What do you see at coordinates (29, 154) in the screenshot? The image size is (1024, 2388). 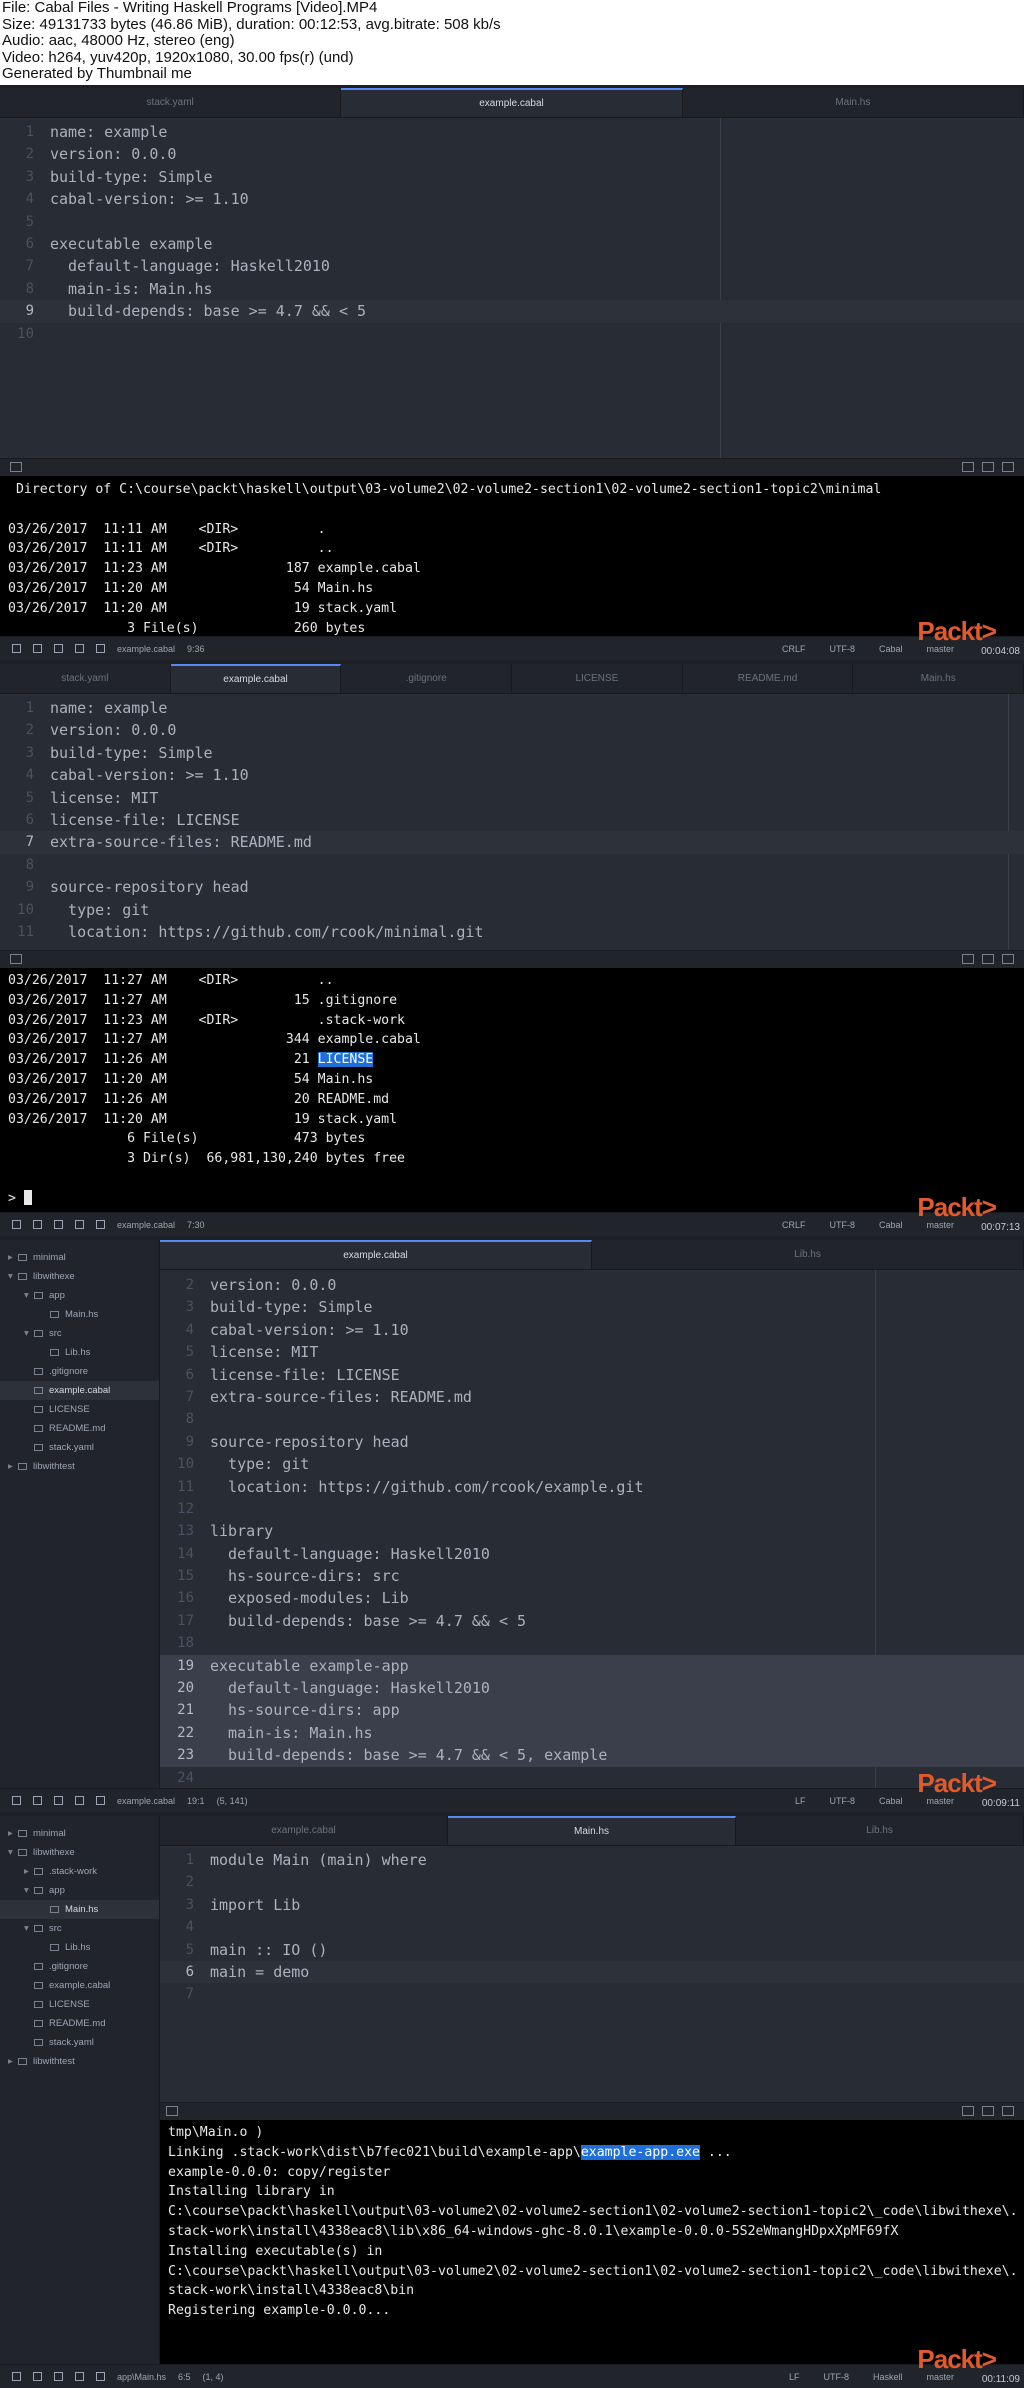 I see `line-number: 2` at bounding box center [29, 154].